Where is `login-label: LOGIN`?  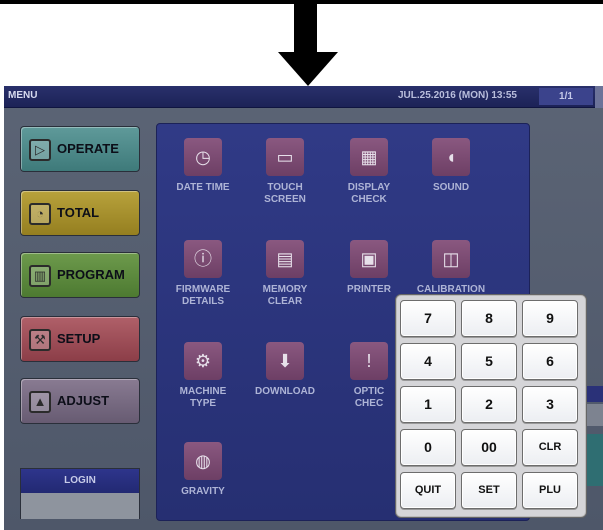
login-label: LOGIN is located at coordinates (80, 481).